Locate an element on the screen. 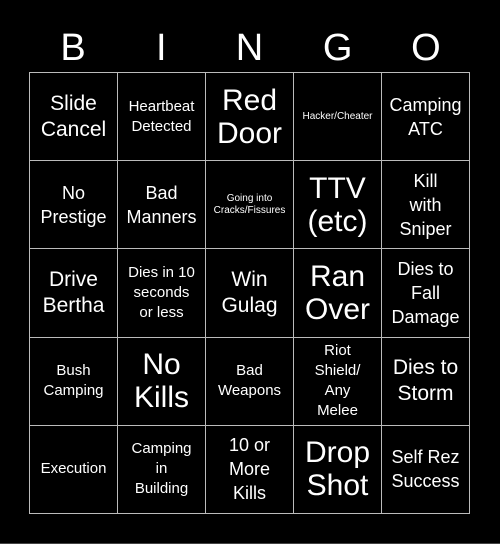 The height and width of the screenshot is (544, 500). bingo-cell-label: Dies in 10 seconds or less is located at coordinates (161, 292).